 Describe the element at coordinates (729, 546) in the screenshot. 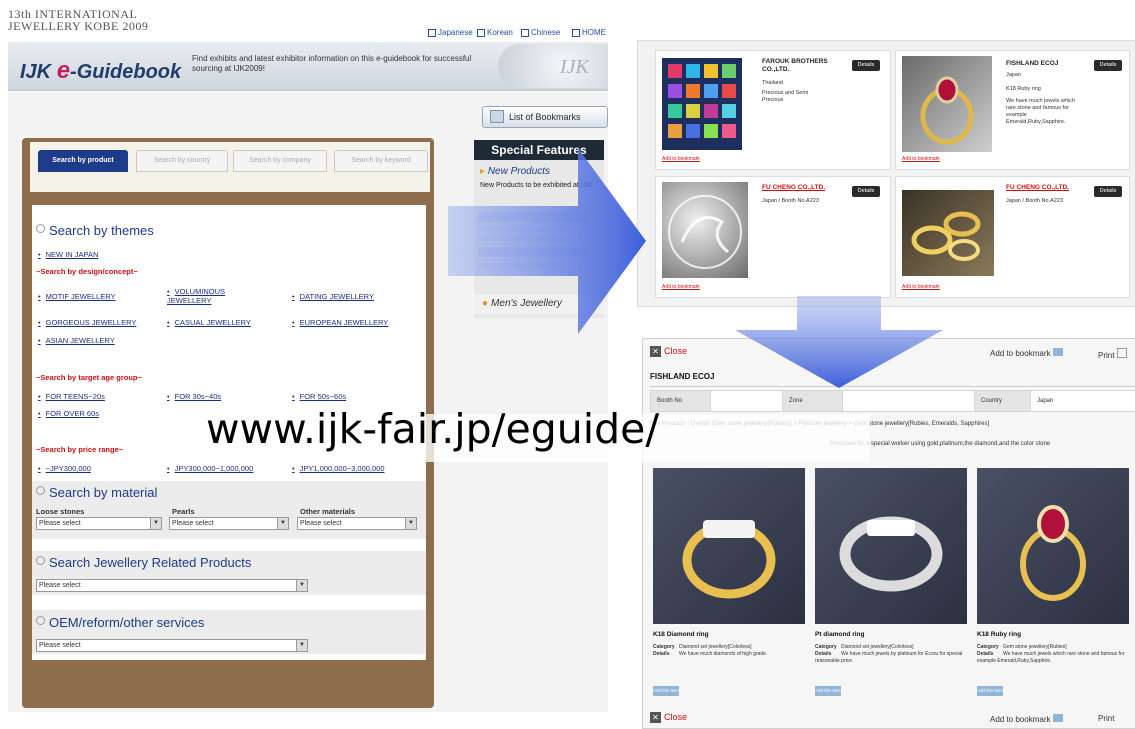

I see `product-image-k18-diamond-ring` at that location.